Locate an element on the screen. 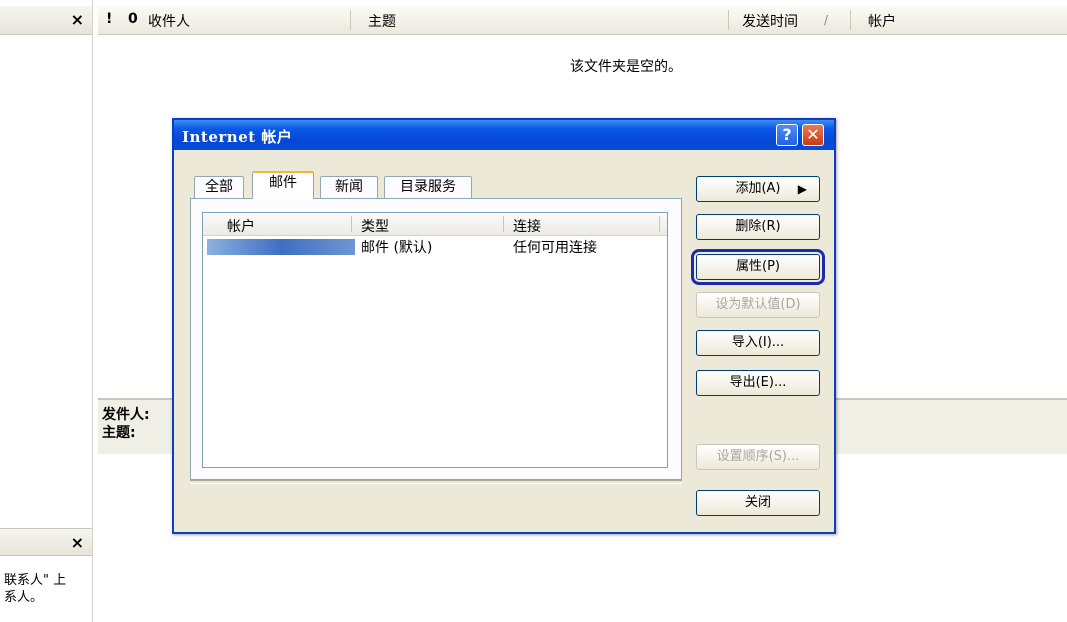 The width and height of the screenshot is (1067, 622). help-icon: ? is located at coordinates (787, 135).